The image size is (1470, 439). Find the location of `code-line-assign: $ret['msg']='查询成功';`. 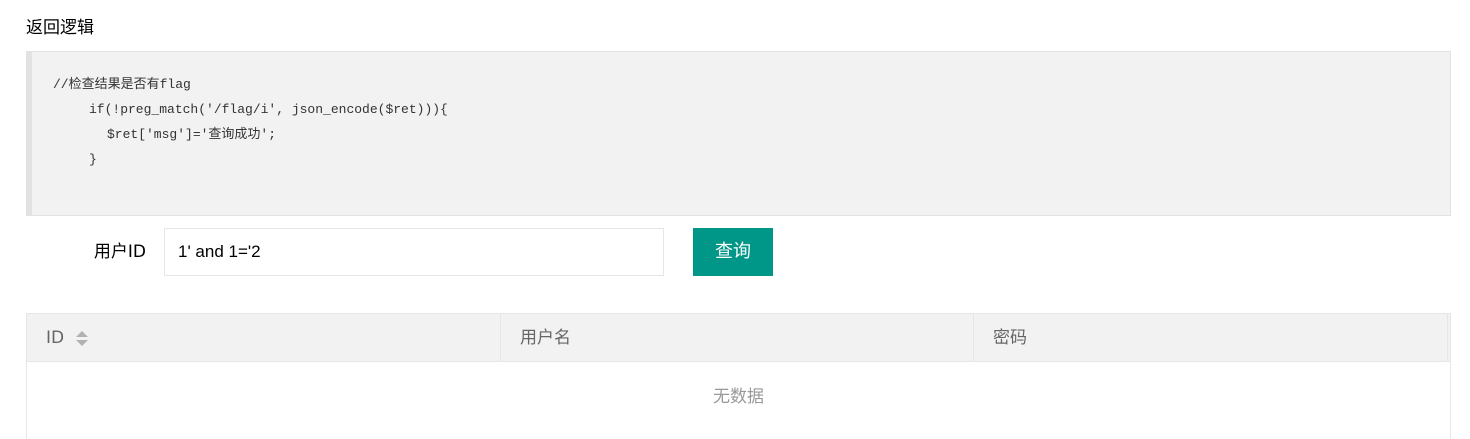

code-line-assign: $ret['msg']='查询成功'; is located at coordinates (192, 134).